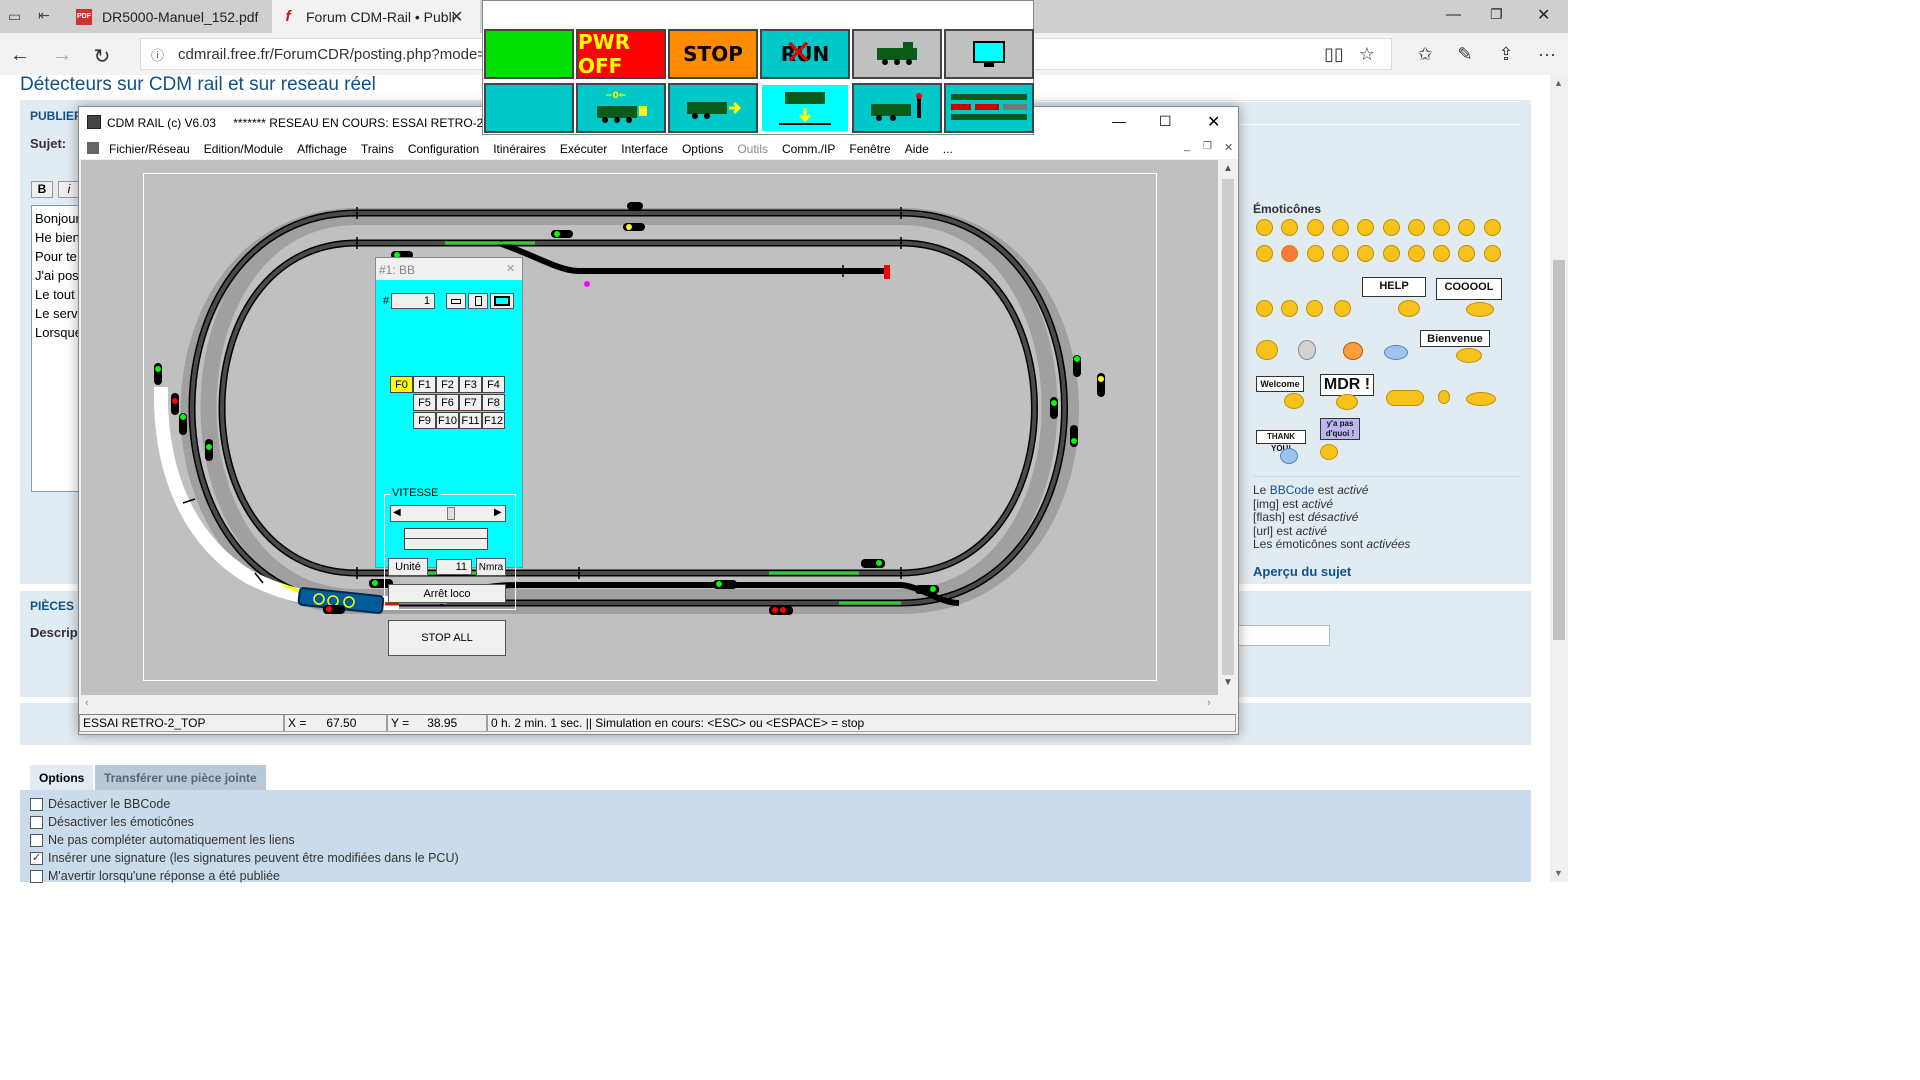 The image size is (1920, 1080). I want to click on back-icon: ←, so click(20, 55).